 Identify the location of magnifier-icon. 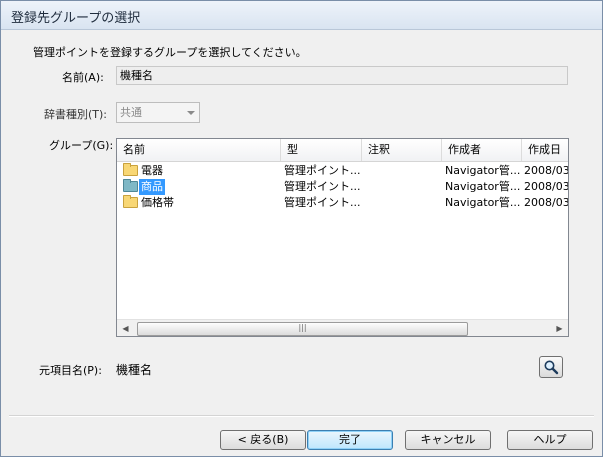
(551, 367).